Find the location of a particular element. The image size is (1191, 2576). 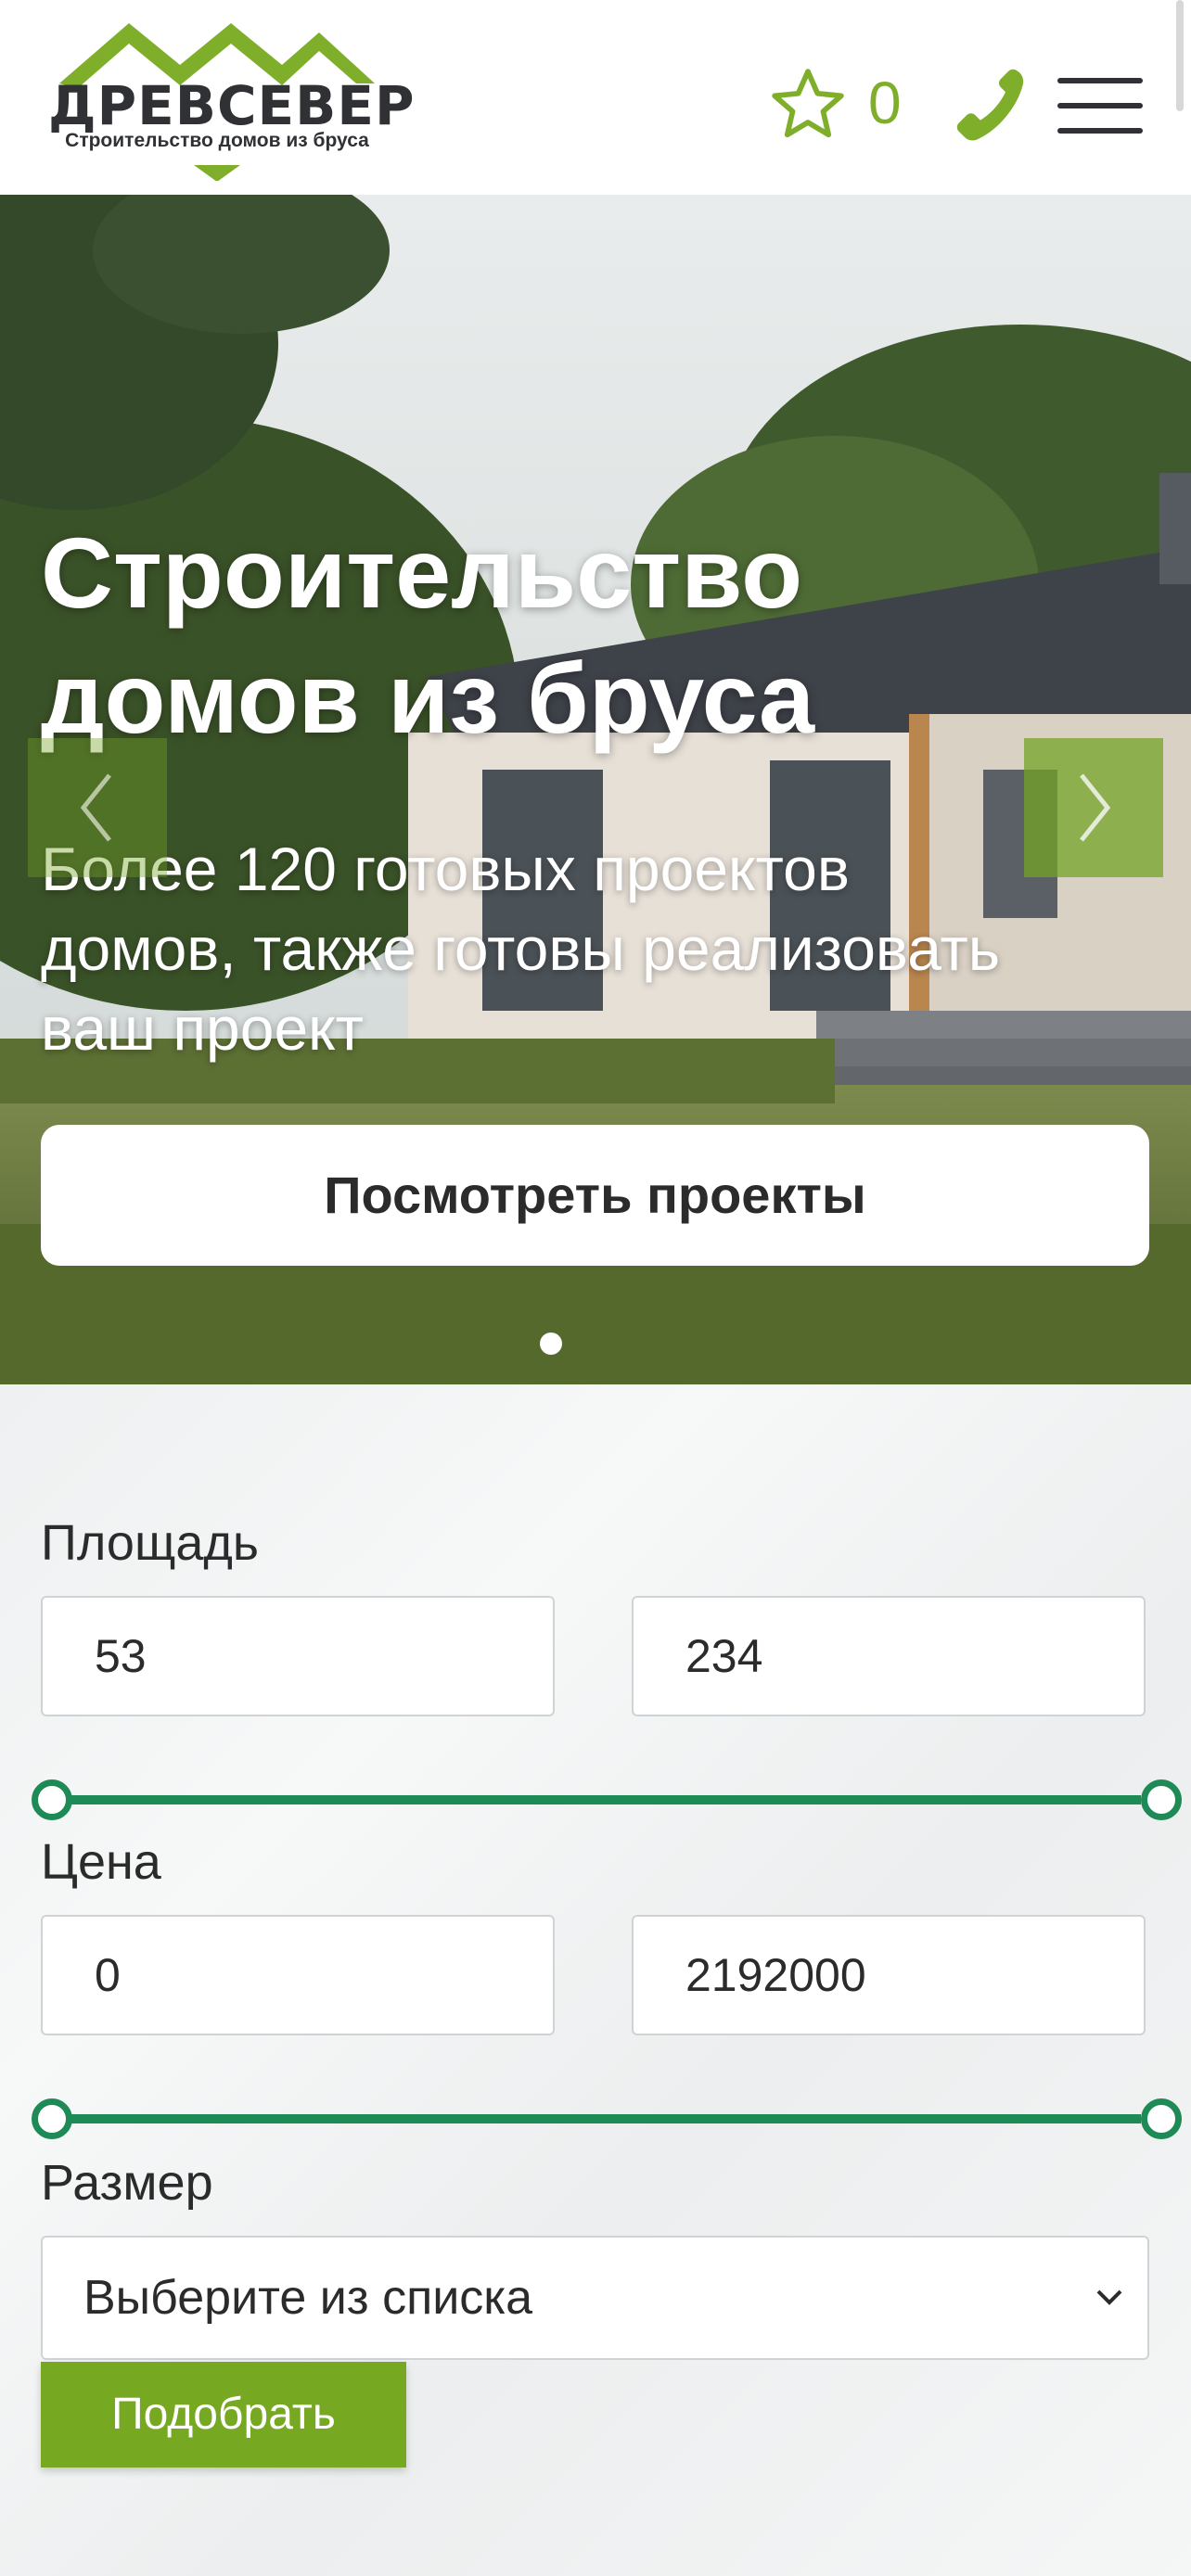

size-select-value: Выберите из списка is located at coordinates (308, 2298).